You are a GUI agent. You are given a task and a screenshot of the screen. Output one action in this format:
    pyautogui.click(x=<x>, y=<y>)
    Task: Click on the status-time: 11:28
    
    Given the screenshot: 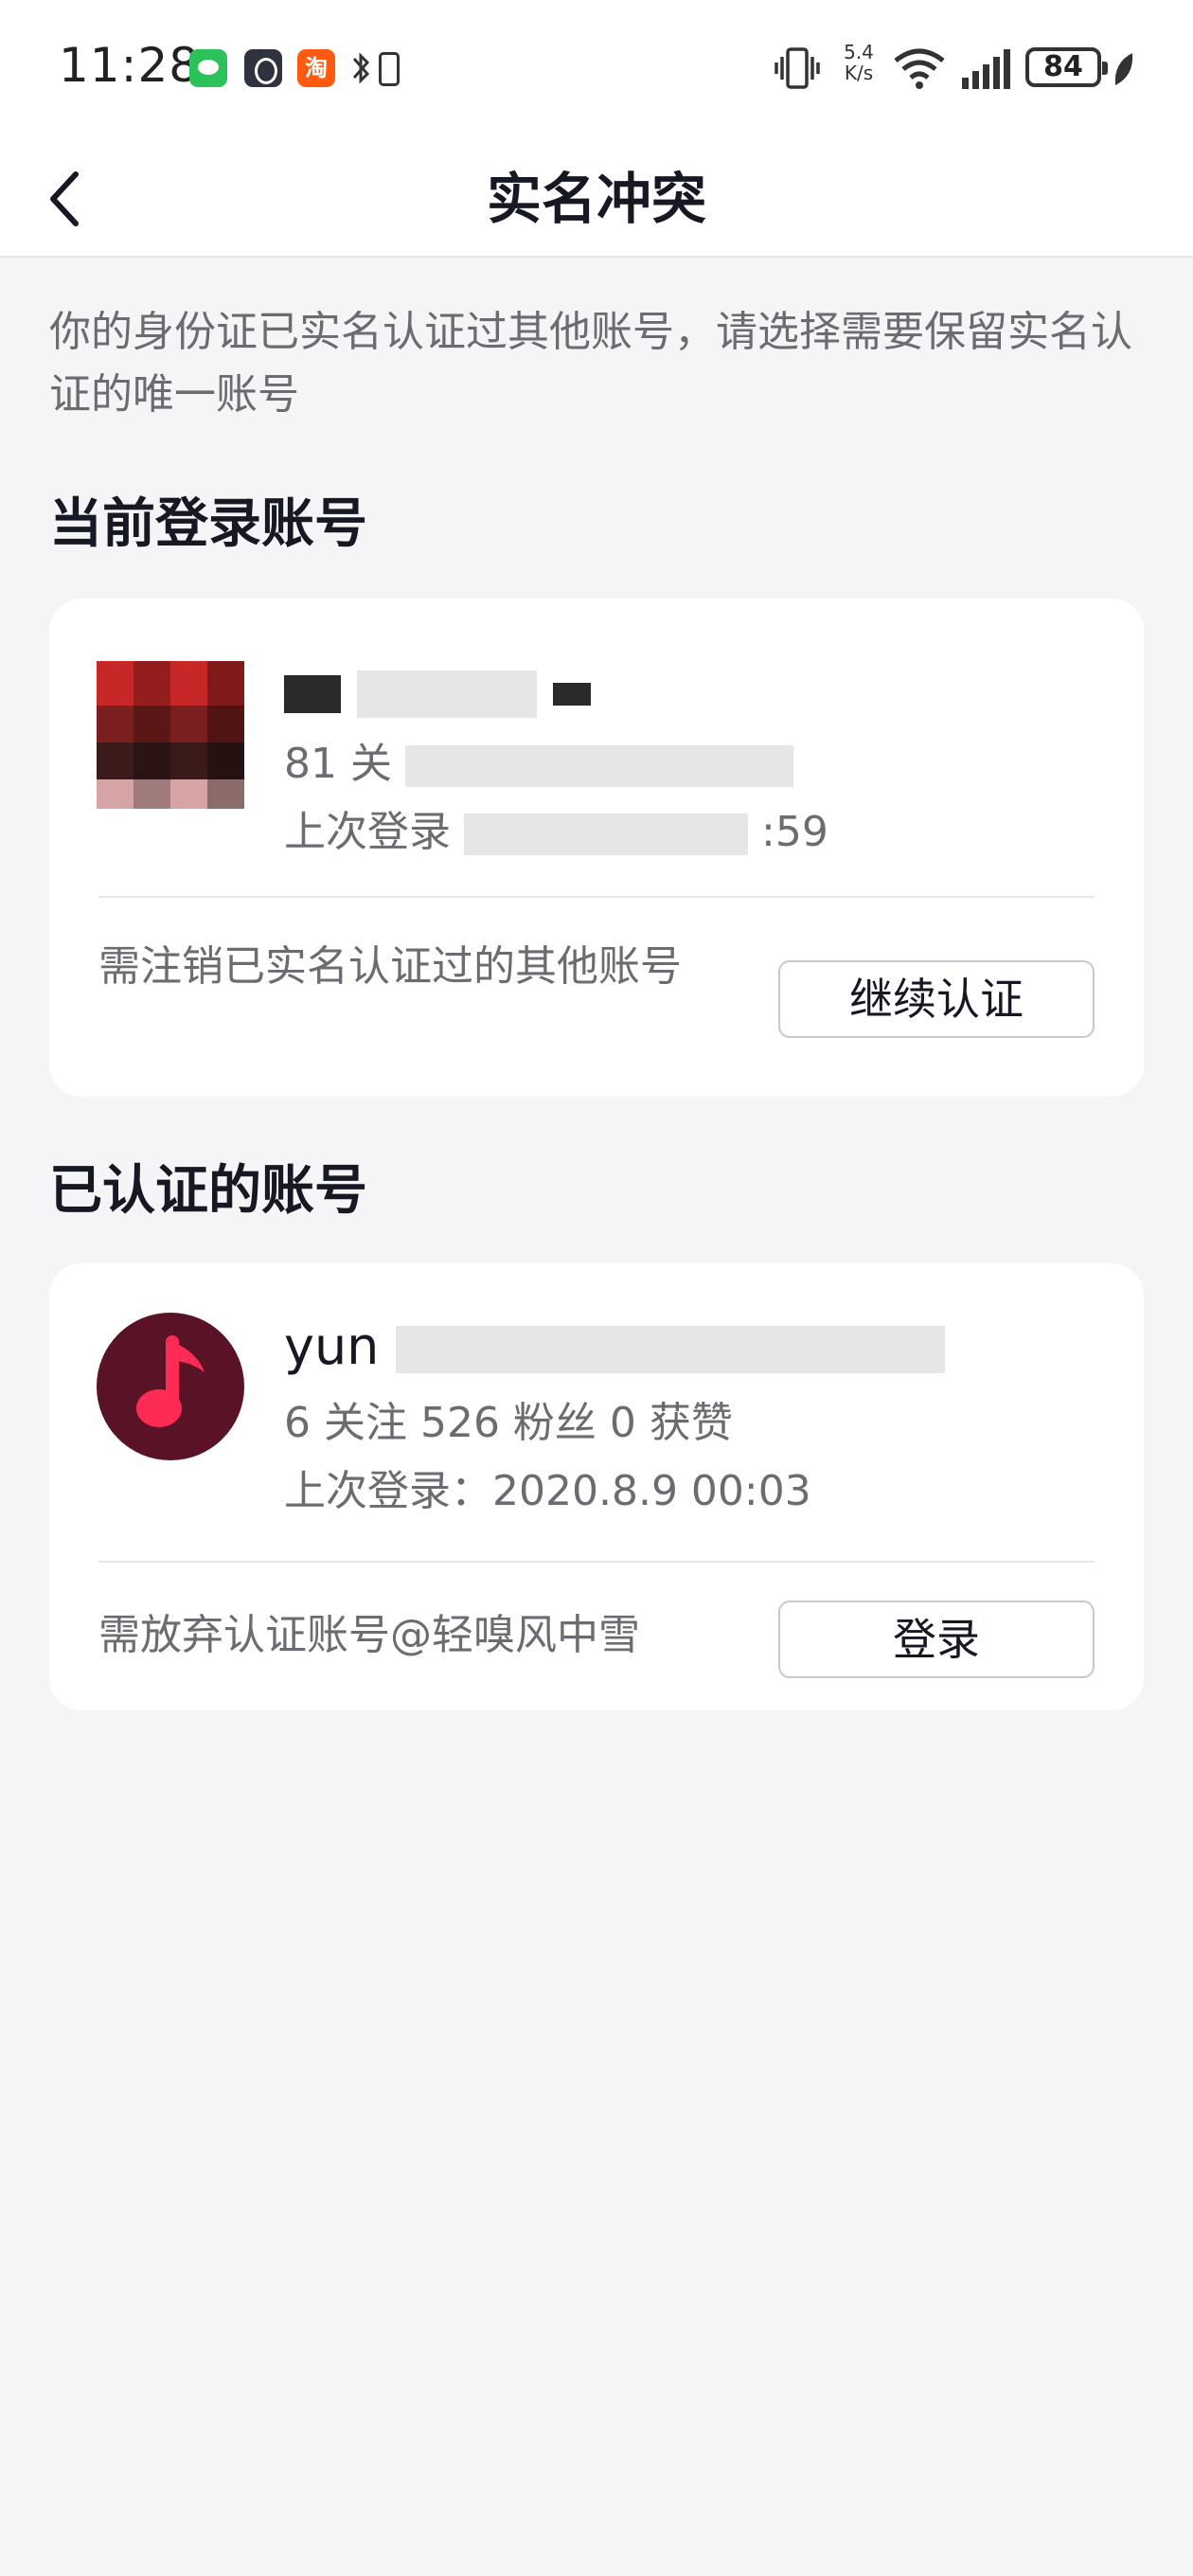 What is the action you would take?
    pyautogui.click(x=130, y=65)
    